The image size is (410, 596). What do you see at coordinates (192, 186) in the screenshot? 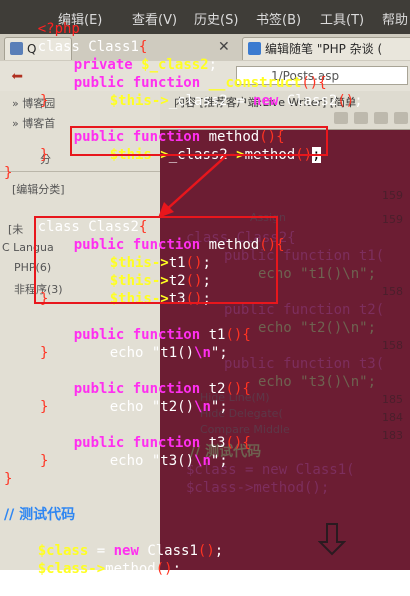
I see `connector-arrow-icon` at bounding box center [192, 186].